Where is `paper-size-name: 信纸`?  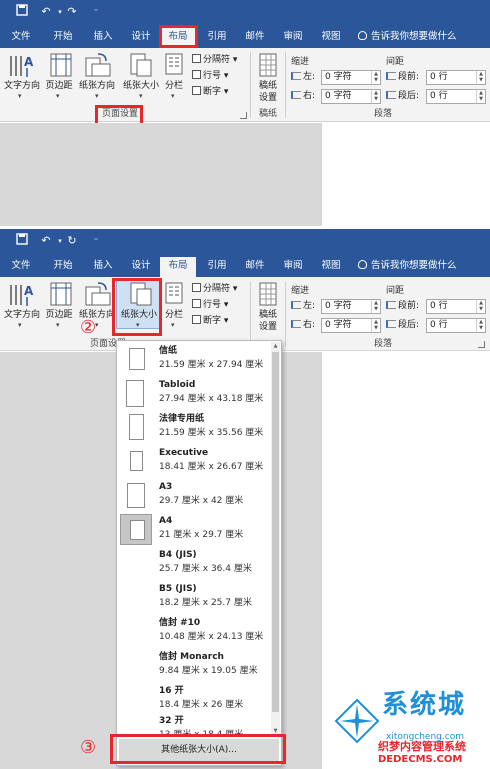
paper-size-name: 信纸 is located at coordinates (168, 351).